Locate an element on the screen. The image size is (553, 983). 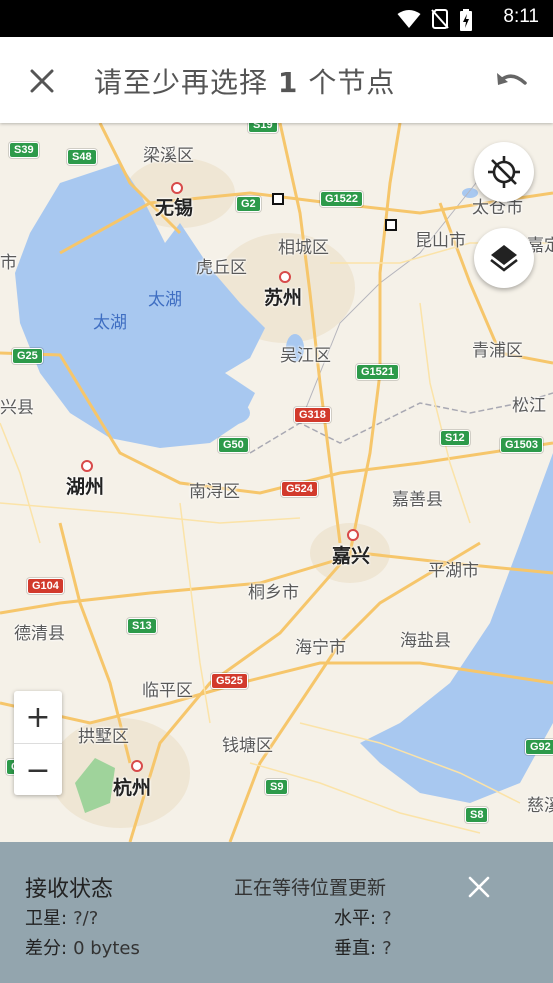
layers-button is located at coordinates (504, 258).